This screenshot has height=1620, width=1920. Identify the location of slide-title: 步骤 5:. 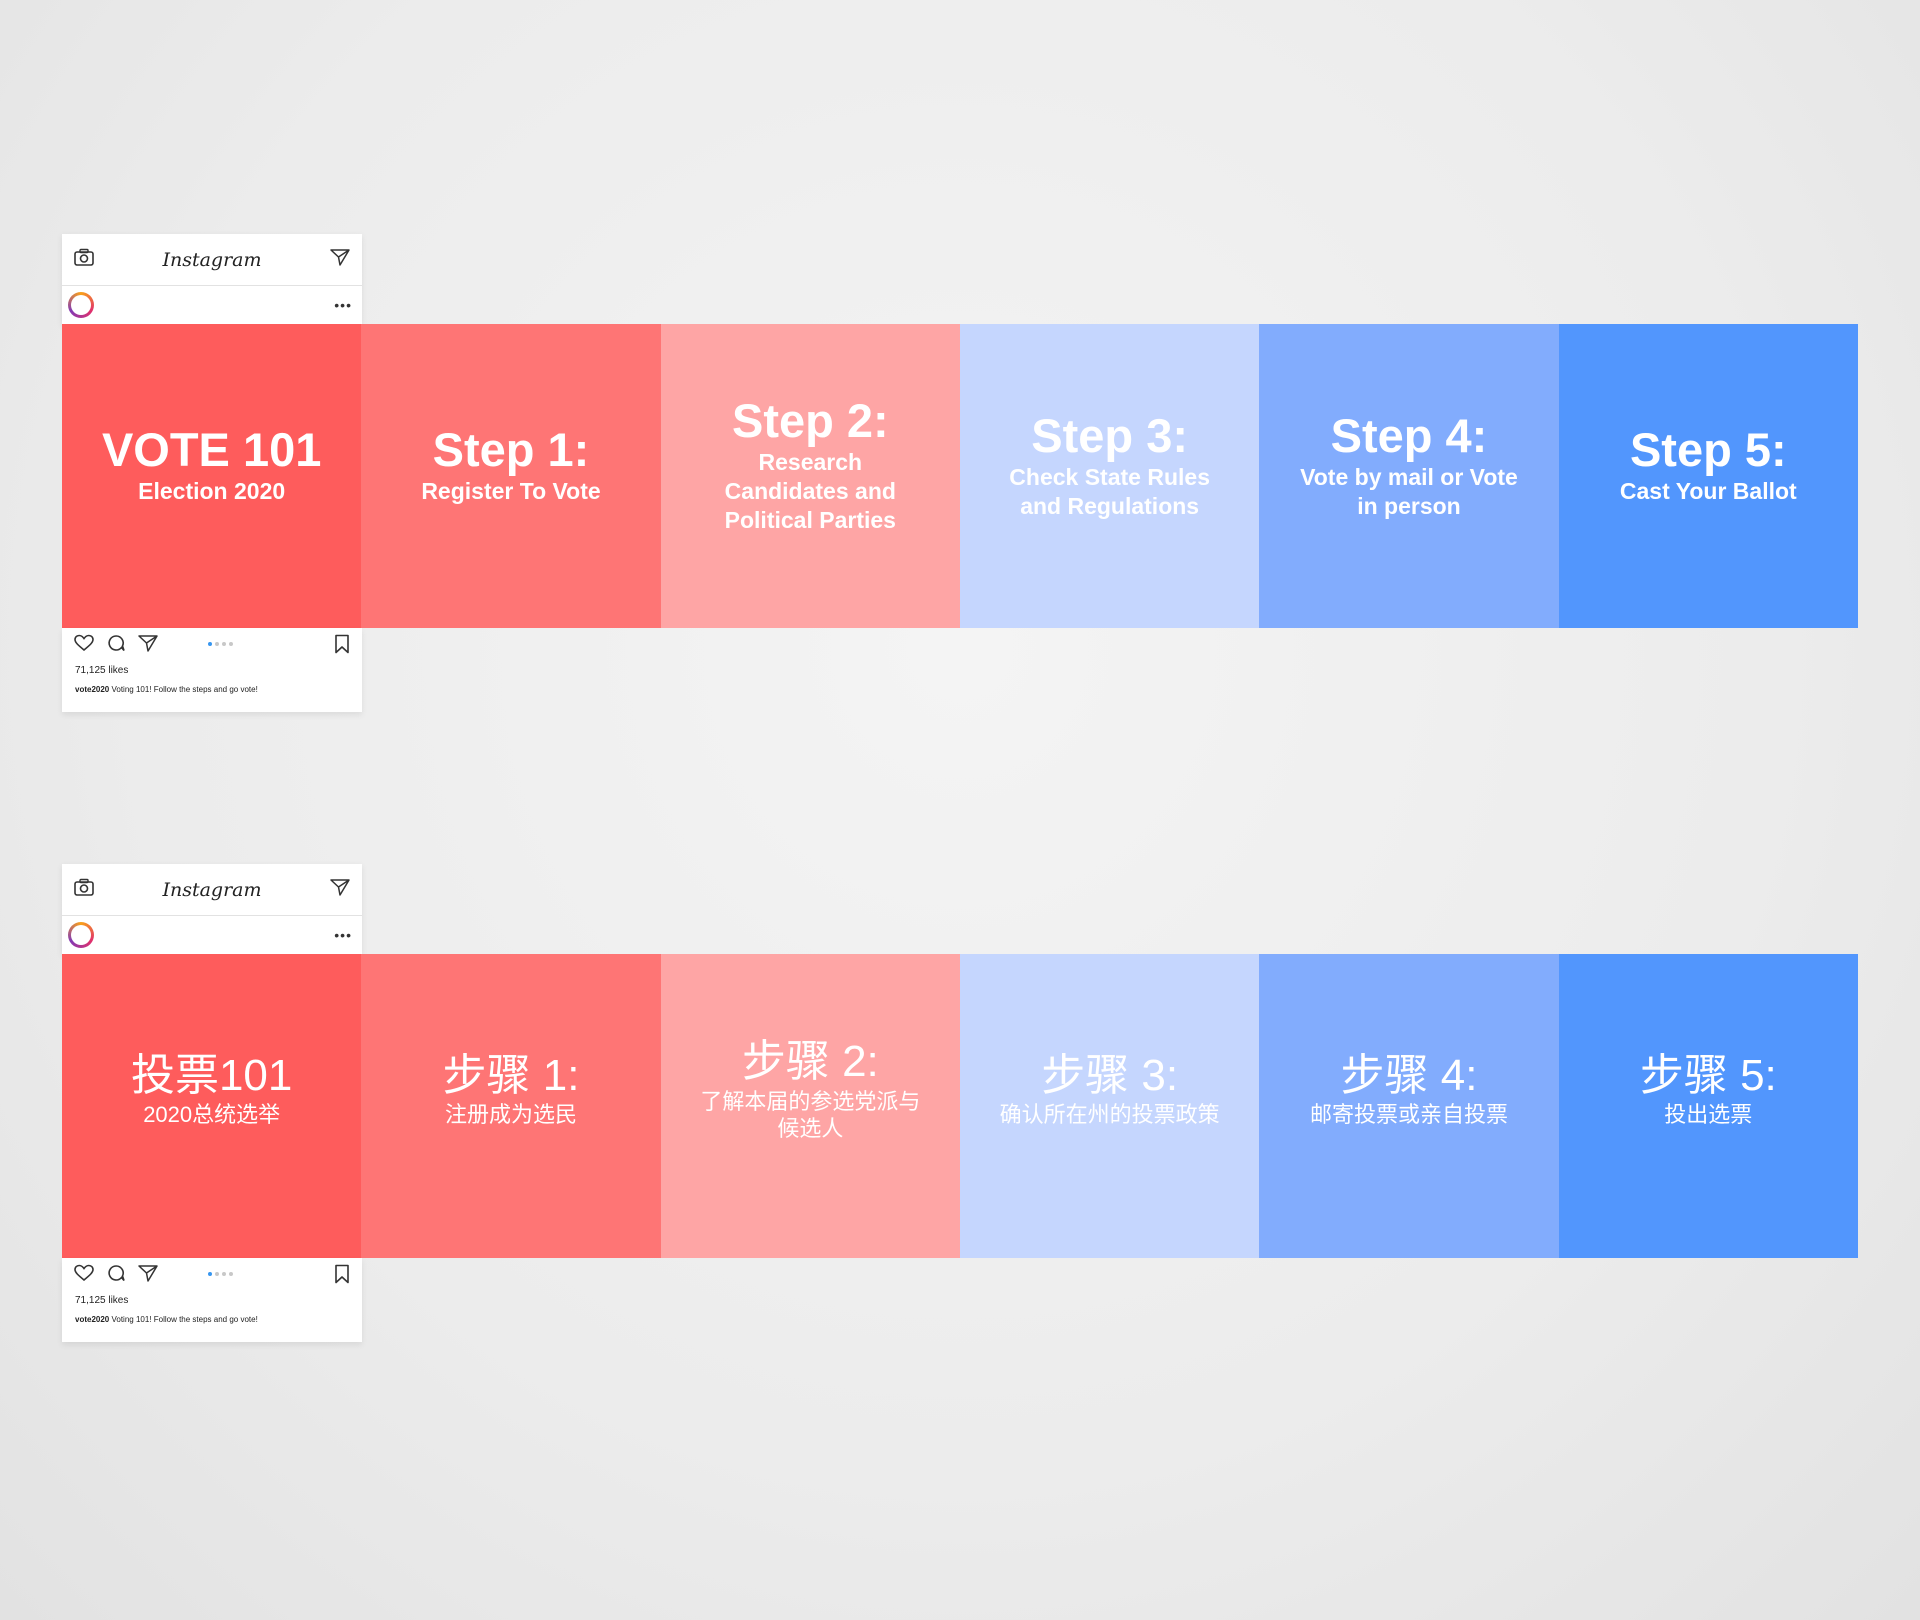
(1708, 1076).